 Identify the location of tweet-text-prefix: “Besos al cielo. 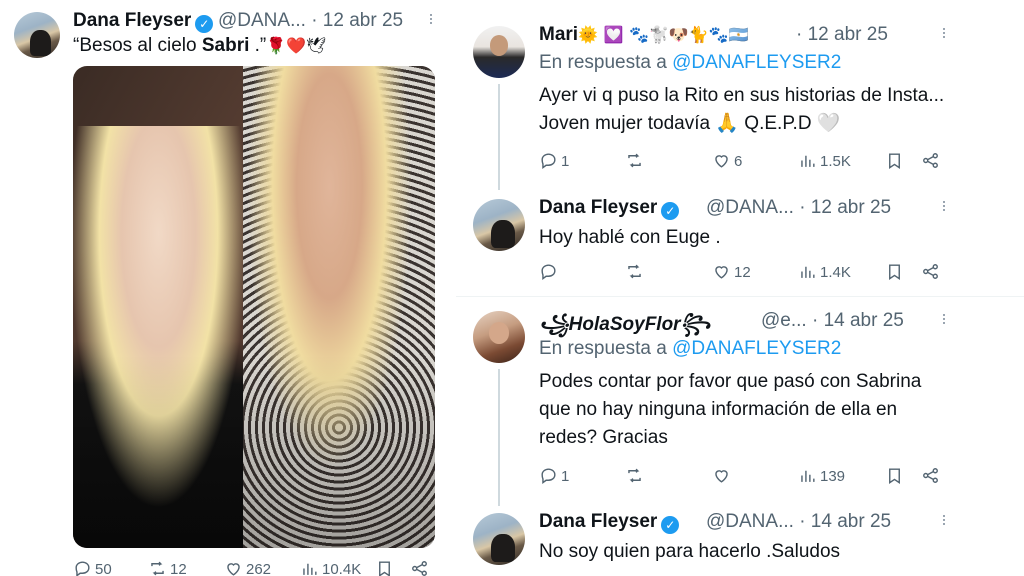
(137, 45).